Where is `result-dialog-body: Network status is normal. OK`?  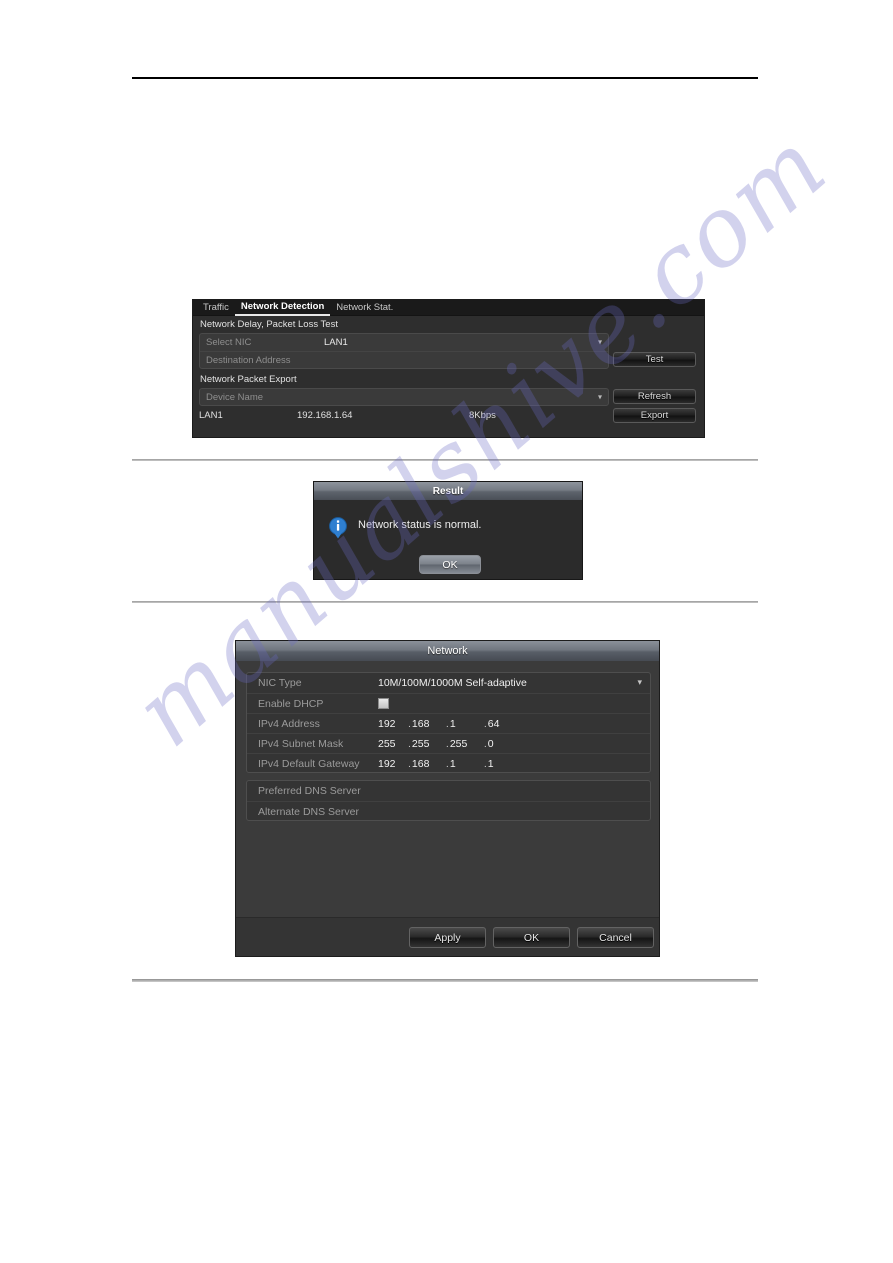
result-dialog-body: Network status is normal. OK is located at coordinates (448, 539).